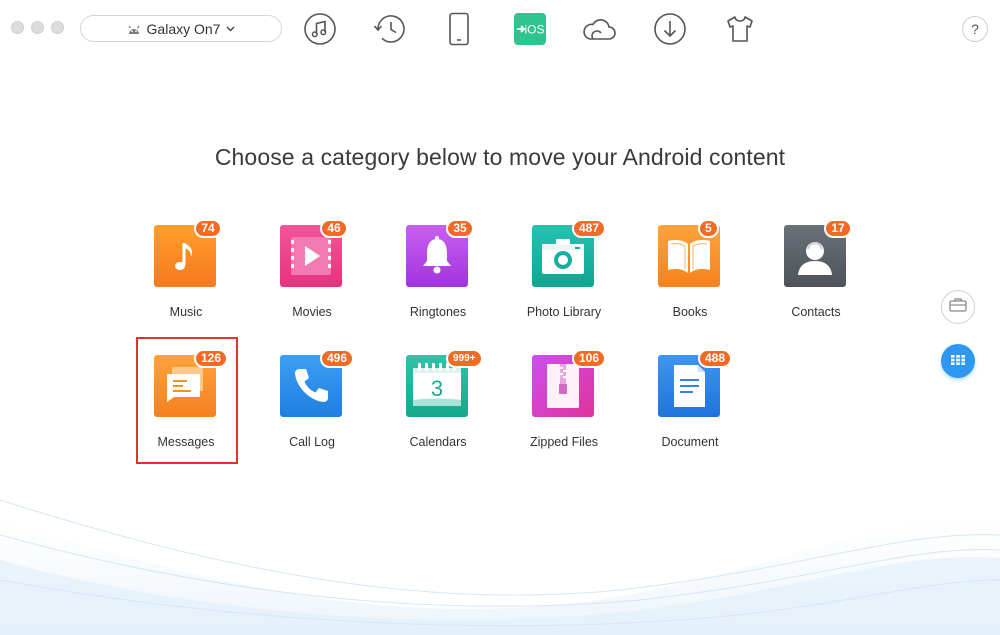 The width and height of the screenshot is (1000, 635). Describe the element at coordinates (230, 29) in the screenshot. I see `chevron-down-icon` at that location.